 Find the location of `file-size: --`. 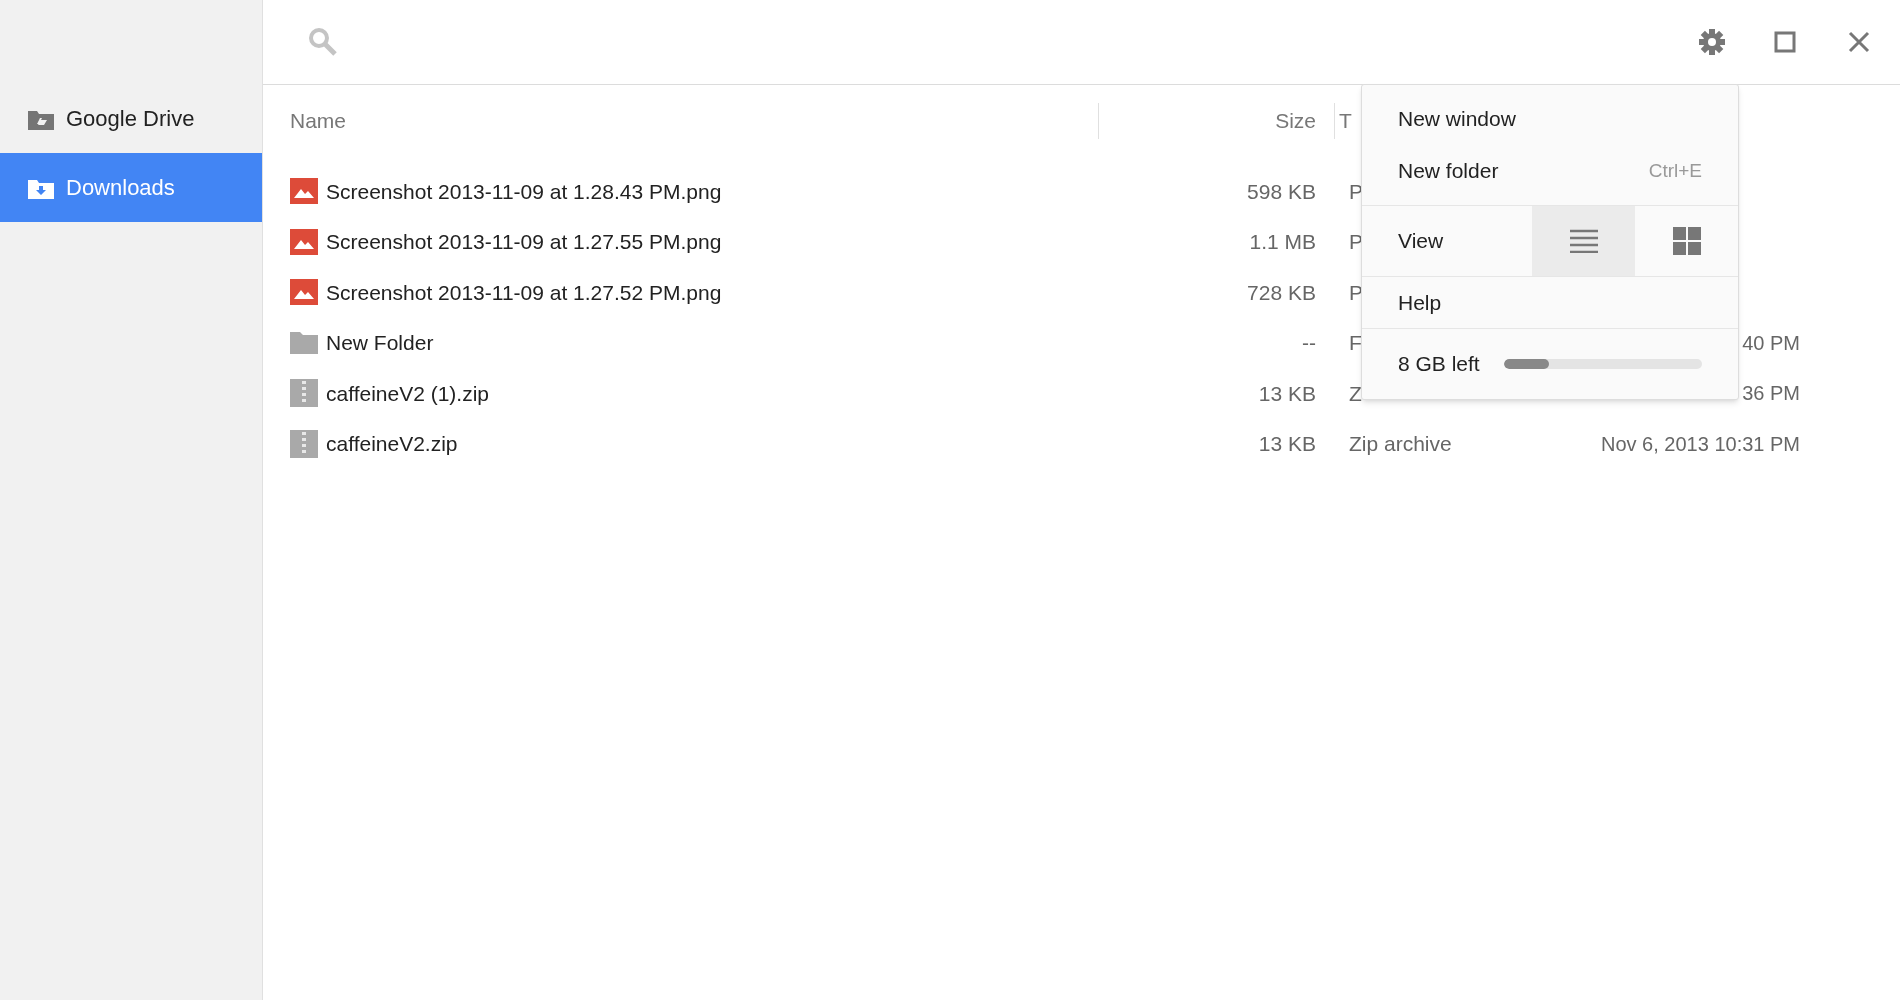

file-size: -- is located at coordinates (1308, 343).